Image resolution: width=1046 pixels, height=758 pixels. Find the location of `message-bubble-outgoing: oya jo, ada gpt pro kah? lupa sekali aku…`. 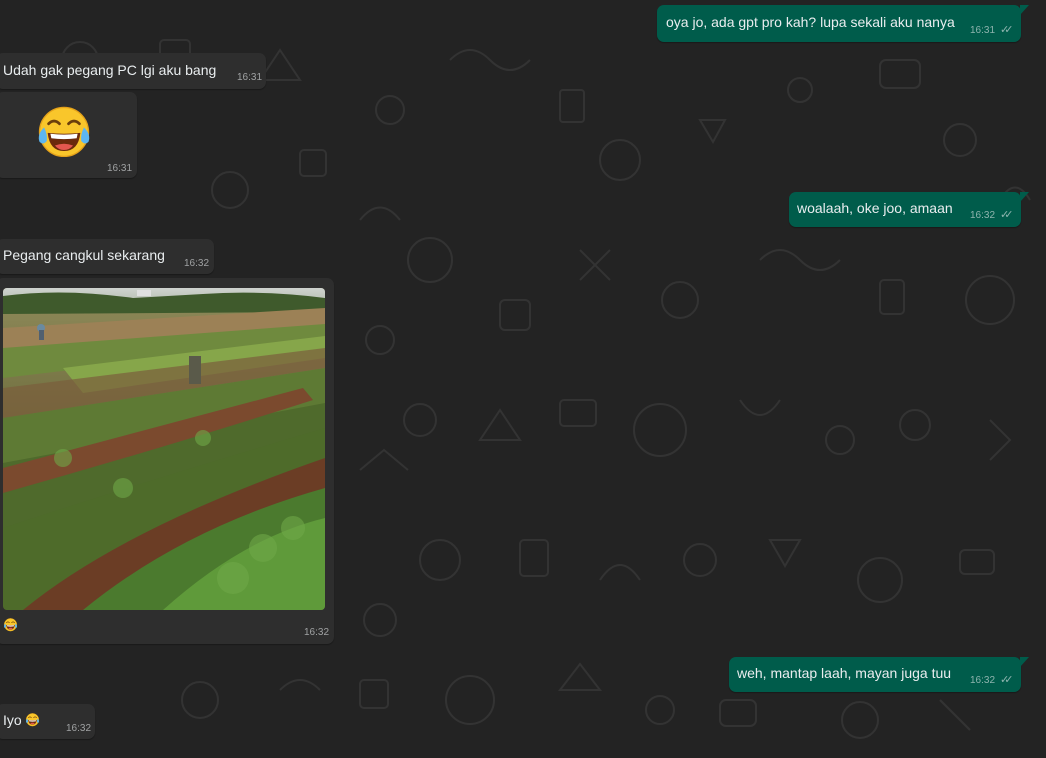

message-bubble-outgoing: oya jo, ada gpt pro kah? lupa sekali aku… is located at coordinates (843, 23).